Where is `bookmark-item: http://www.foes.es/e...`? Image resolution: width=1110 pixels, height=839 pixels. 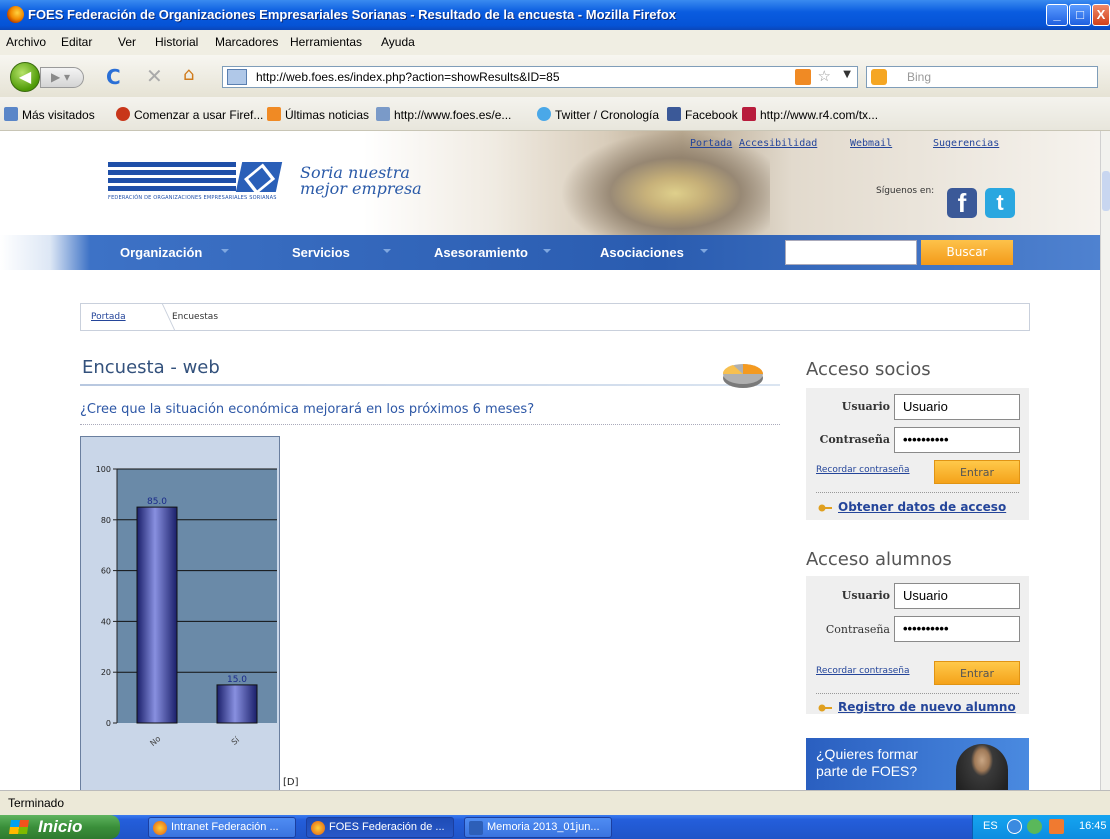
bookmark-item: http://www.foes.es/e... is located at coordinates (443, 114).